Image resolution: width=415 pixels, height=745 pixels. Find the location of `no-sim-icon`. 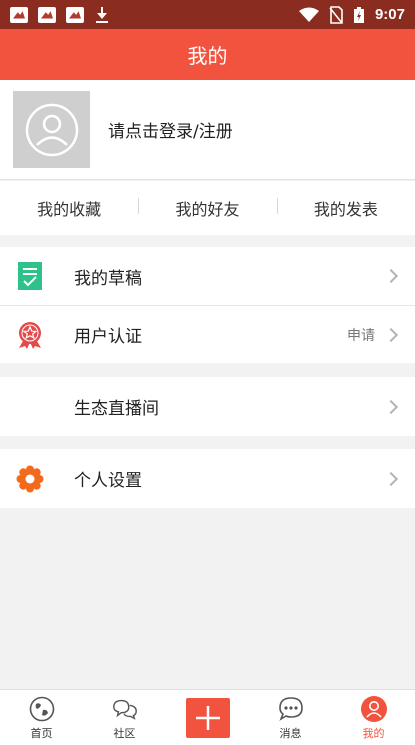

no-sim-icon is located at coordinates (336, 14).